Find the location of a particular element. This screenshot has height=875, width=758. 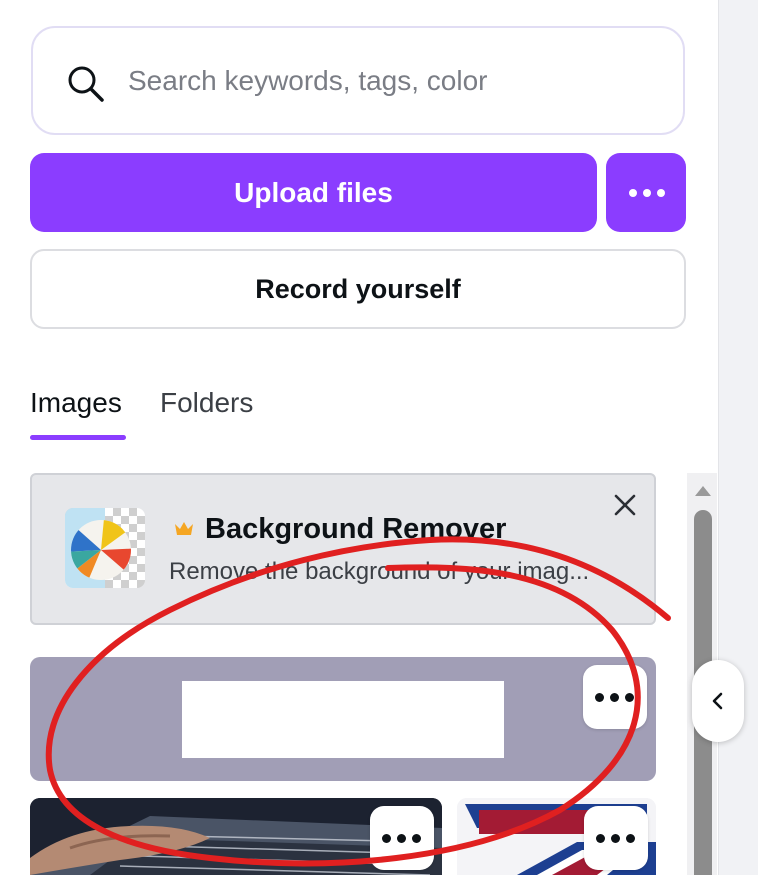

tab-images: Images is located at coordinates (76, 403).